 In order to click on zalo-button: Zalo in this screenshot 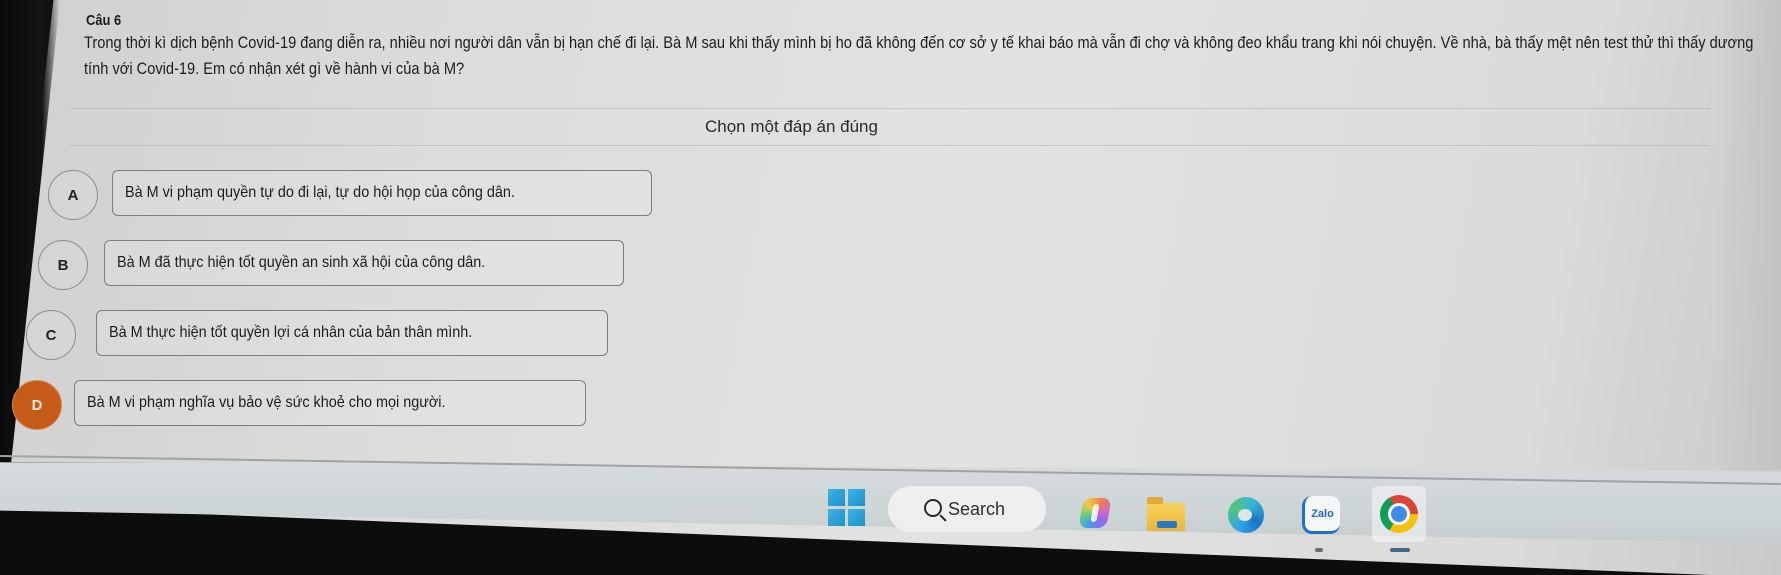, I will do `click(1321, 515)`.